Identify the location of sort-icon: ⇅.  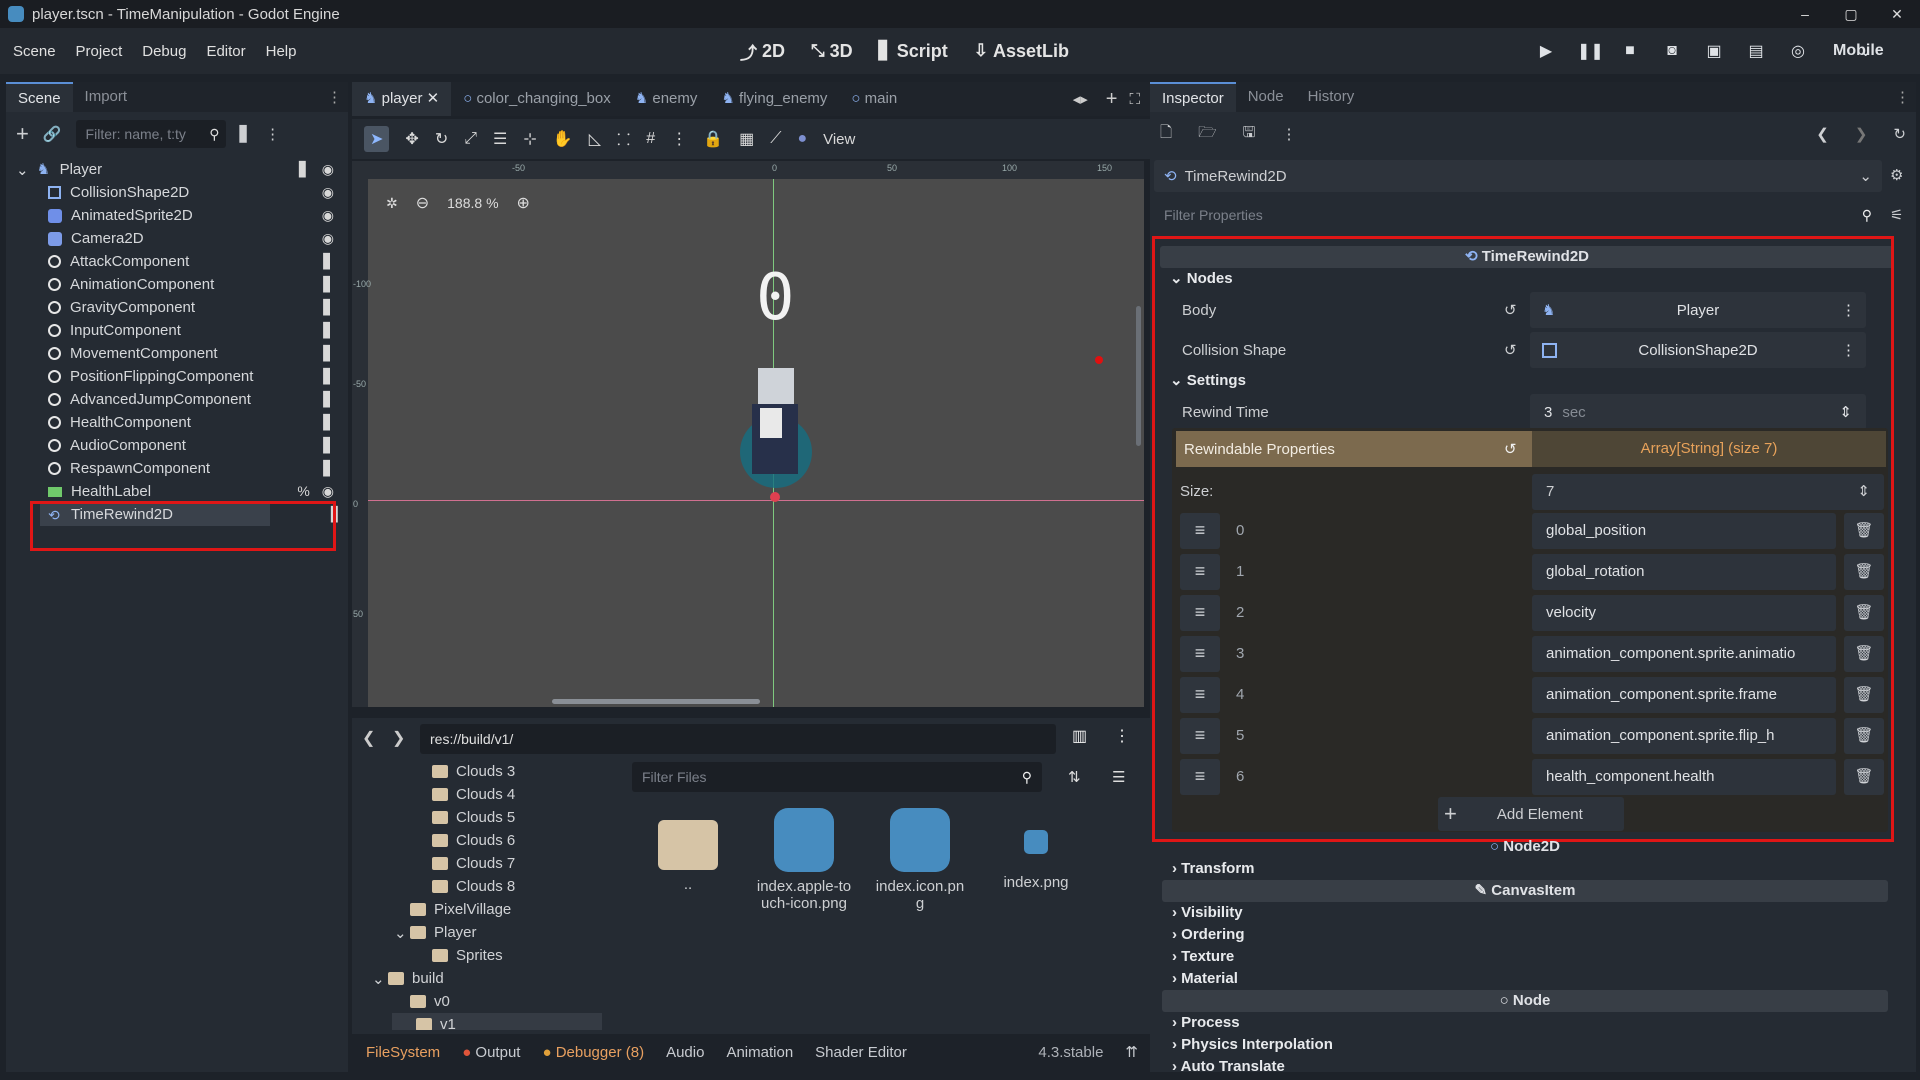
(1074, 777).